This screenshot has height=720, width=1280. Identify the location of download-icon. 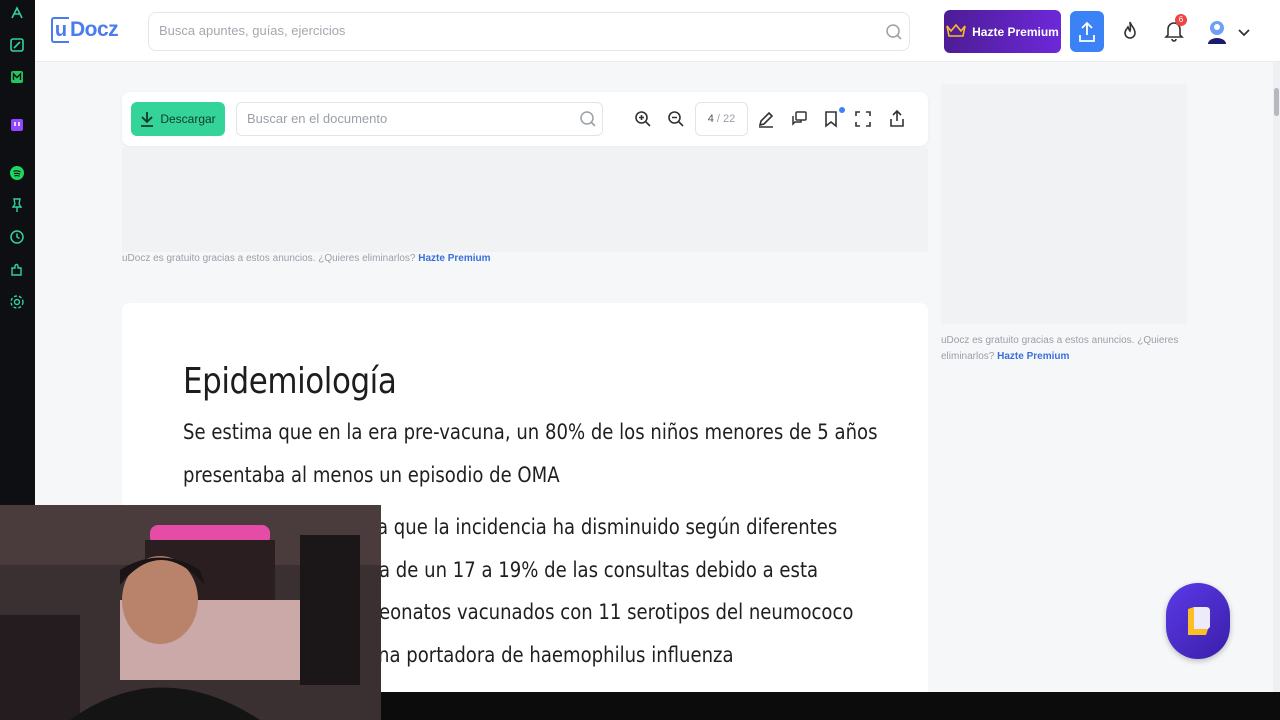
(147, 119).